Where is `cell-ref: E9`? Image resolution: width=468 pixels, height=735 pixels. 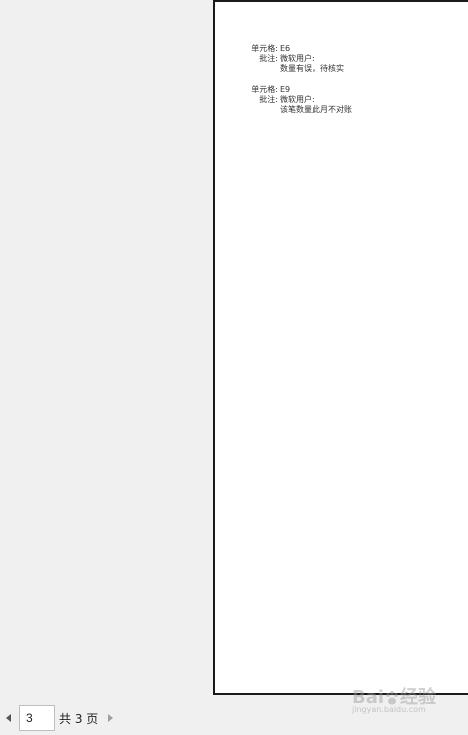 cell-ref: E9 is located at coordinates (285, 89).